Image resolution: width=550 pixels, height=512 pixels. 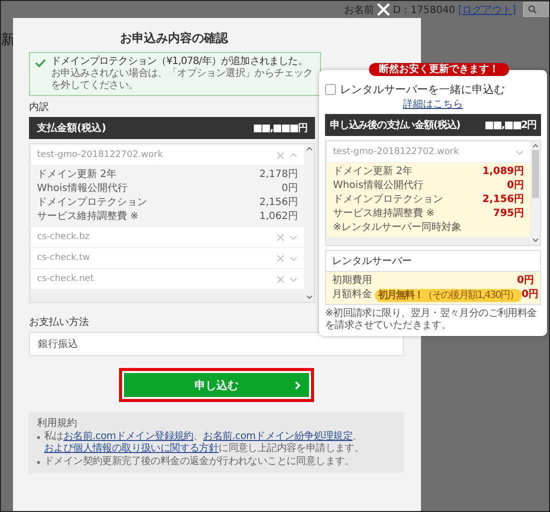 I want to click on domain-name: cs-check.bz, so click(x=64, y=237).